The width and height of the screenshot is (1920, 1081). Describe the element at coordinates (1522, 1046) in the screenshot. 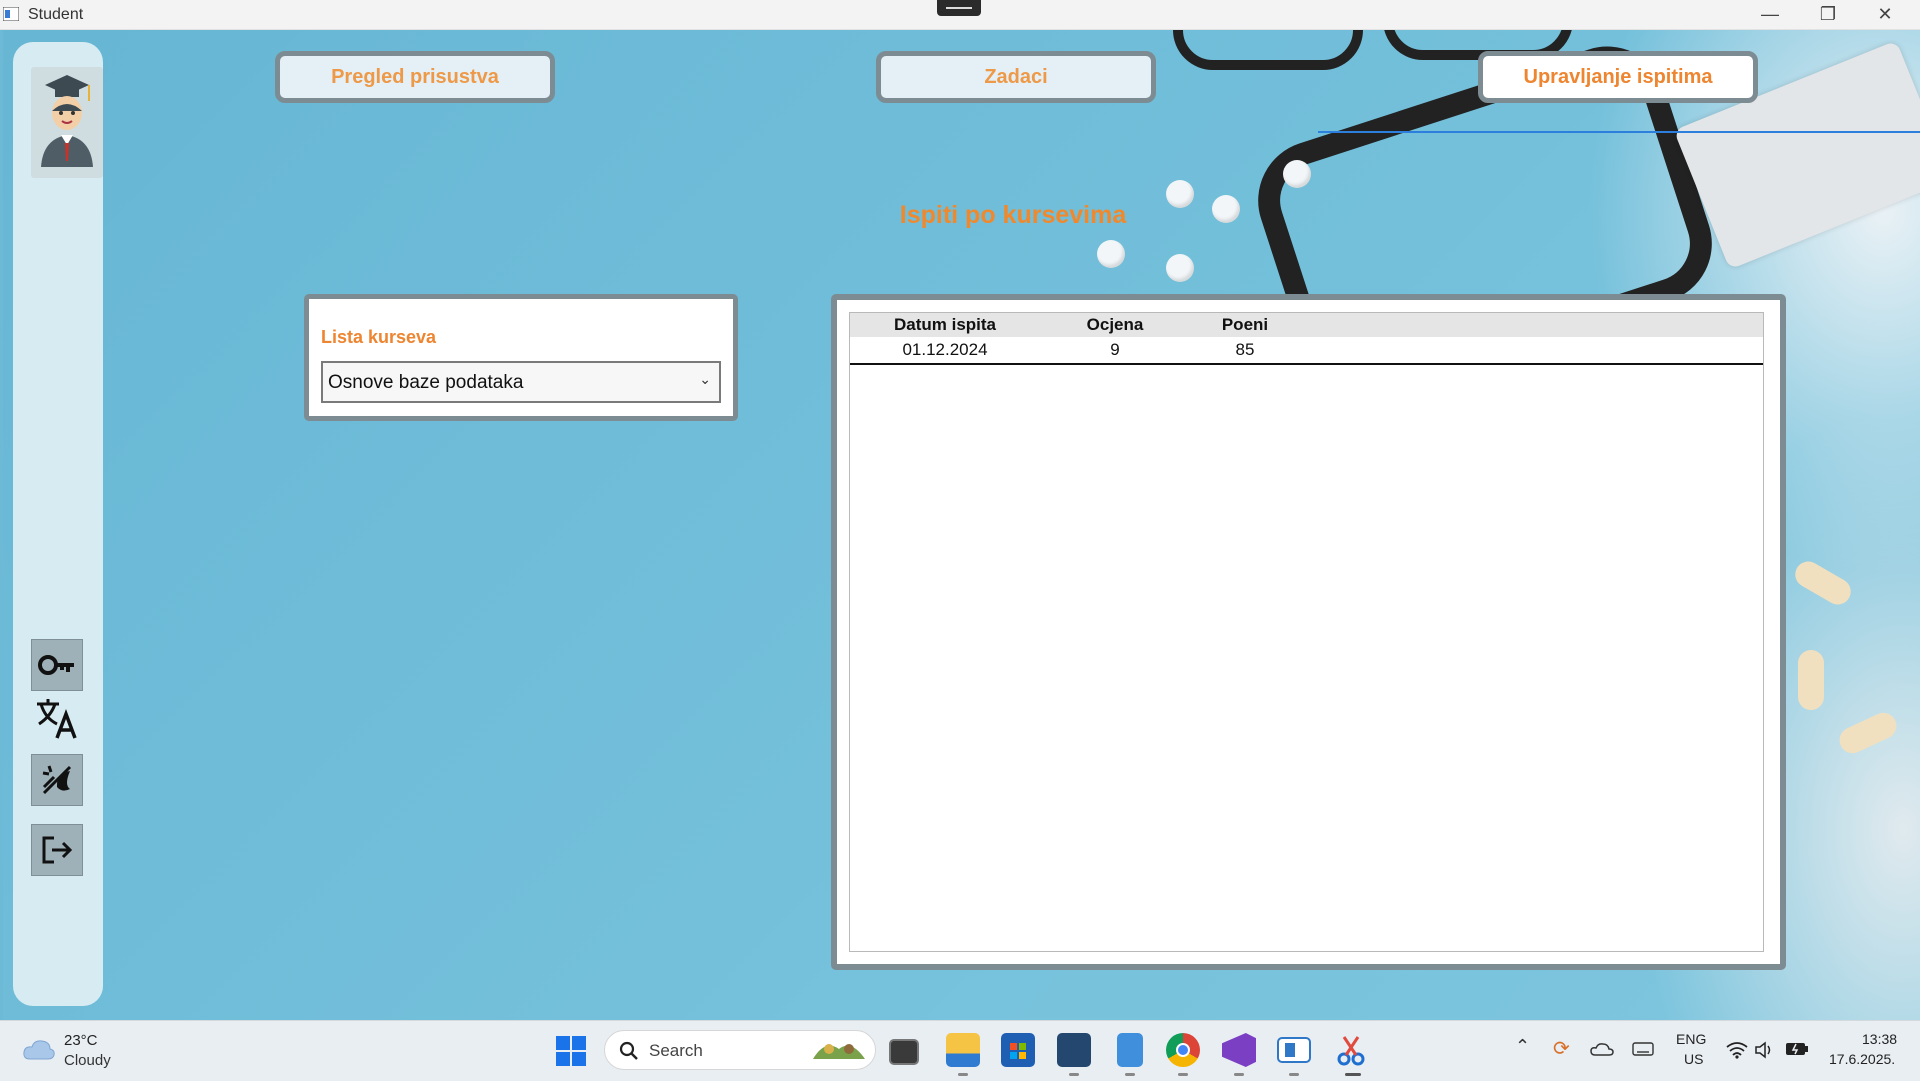

I see `chevron-up-icon: ⌃` at that location.